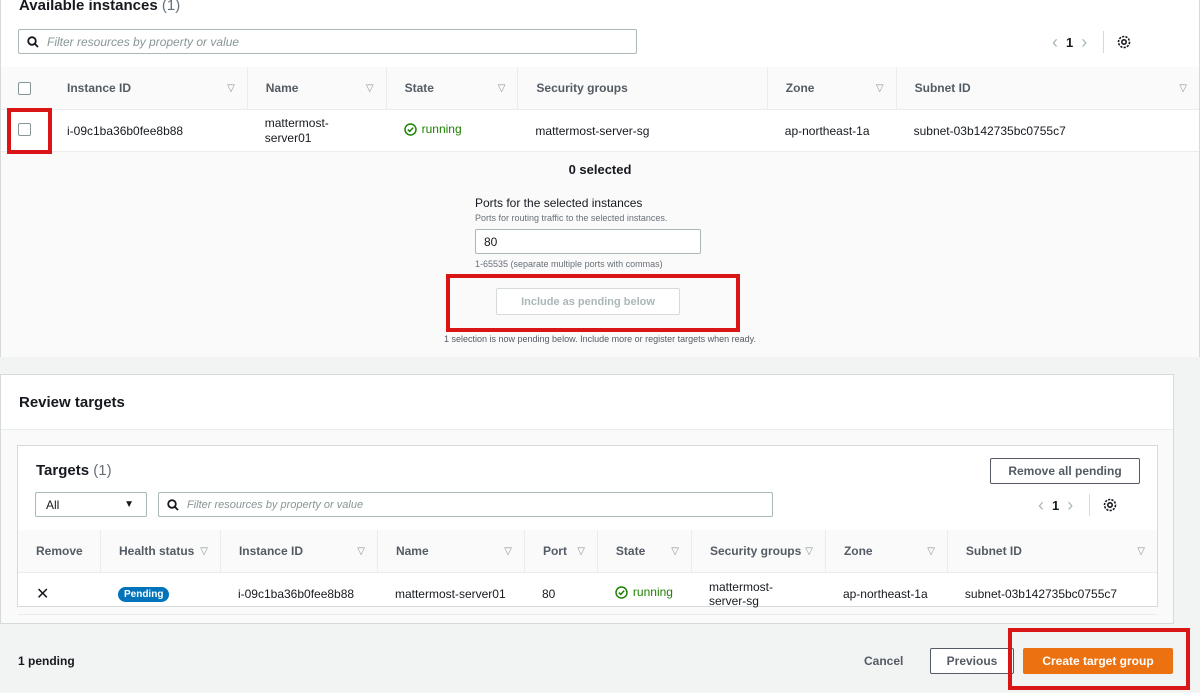 This screenshot has height=693, width=1200. I want to click on ports-label: Ports for the selected instances, so click(559, 203).